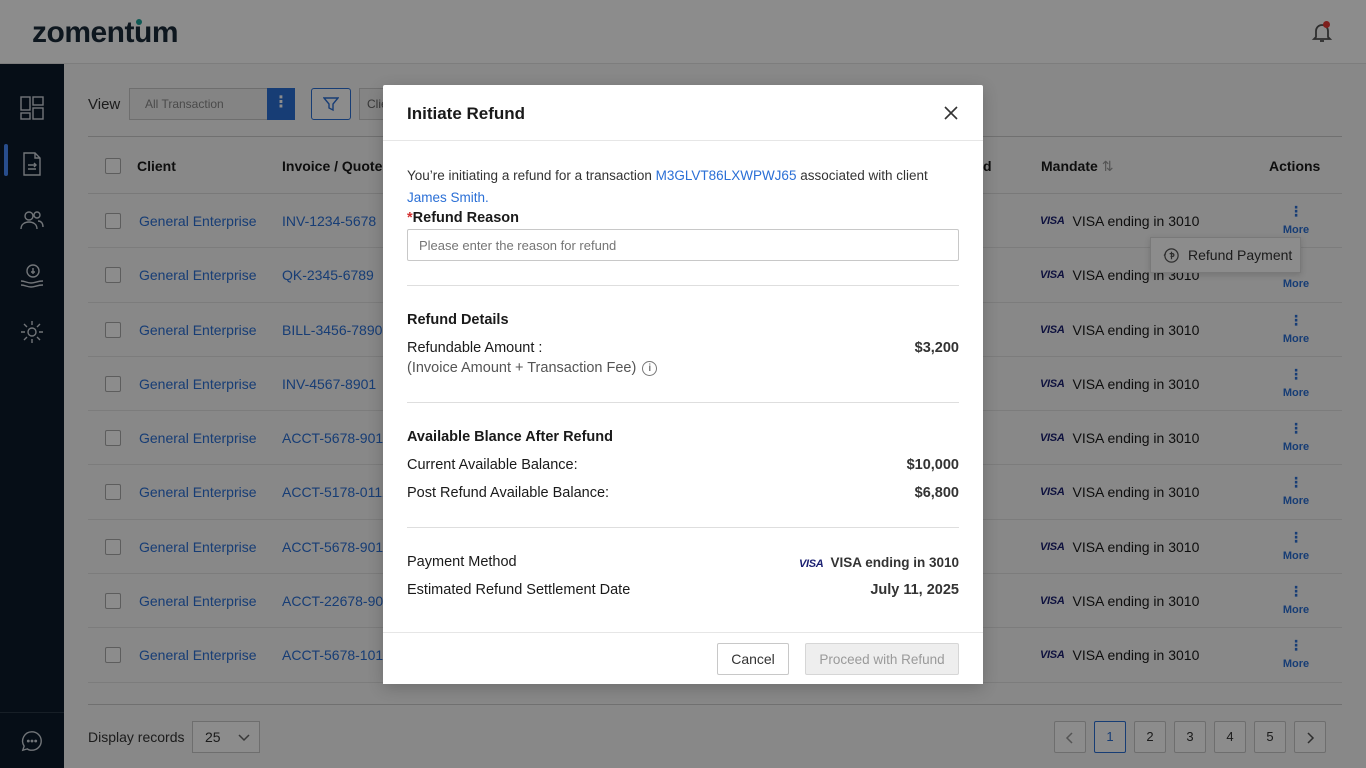 Image resolution: width=1366 pixels, height=768 pixels. Describe the element at coordinates (932, 465) in the screenshot. I see `current-balance-value: $10,000` at that location.